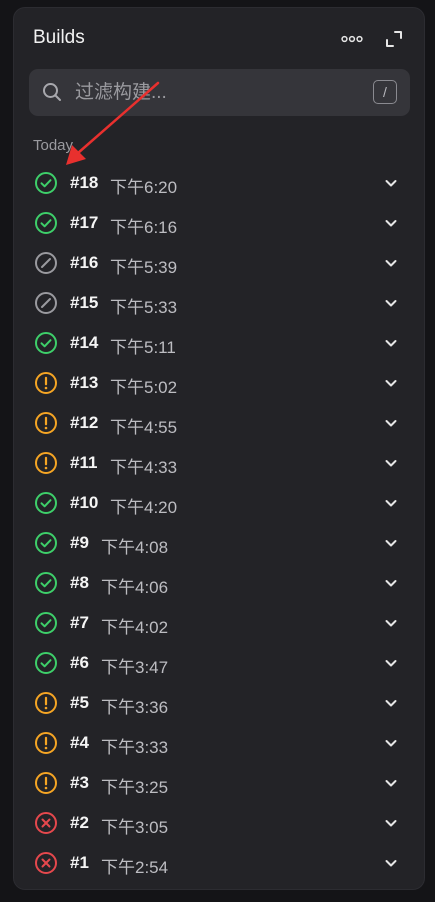  What do you see at coordinates (144, 467) in the screenshot?
I see `build-time: 下午4:33` at bounding box center [144, 467].